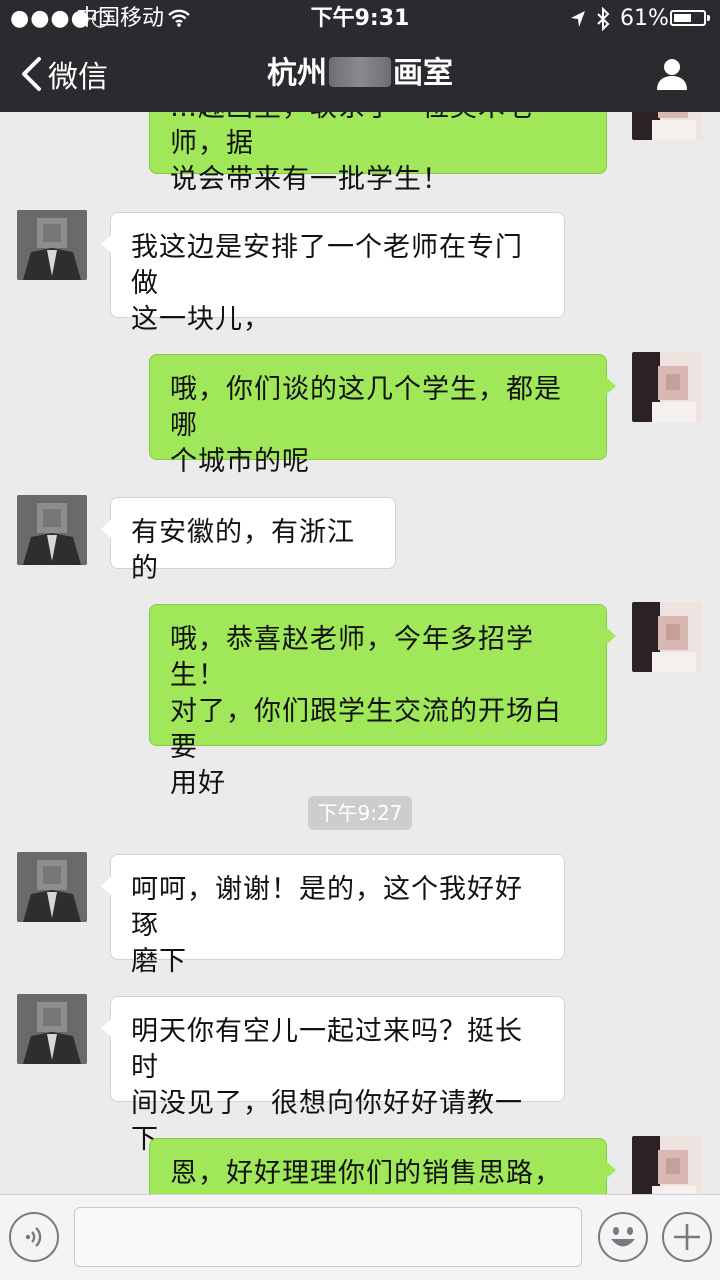 The height and width of the screenshot is (1280, 720). I want to click on battery-tip, so click(708, 18).